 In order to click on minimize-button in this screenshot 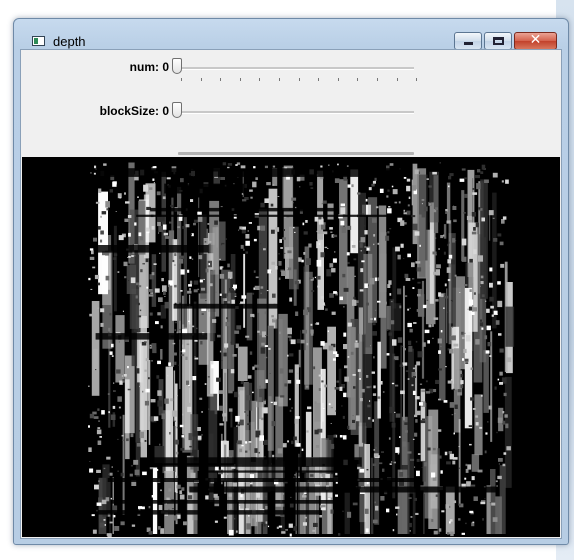, I will do `click(468, 41)`.